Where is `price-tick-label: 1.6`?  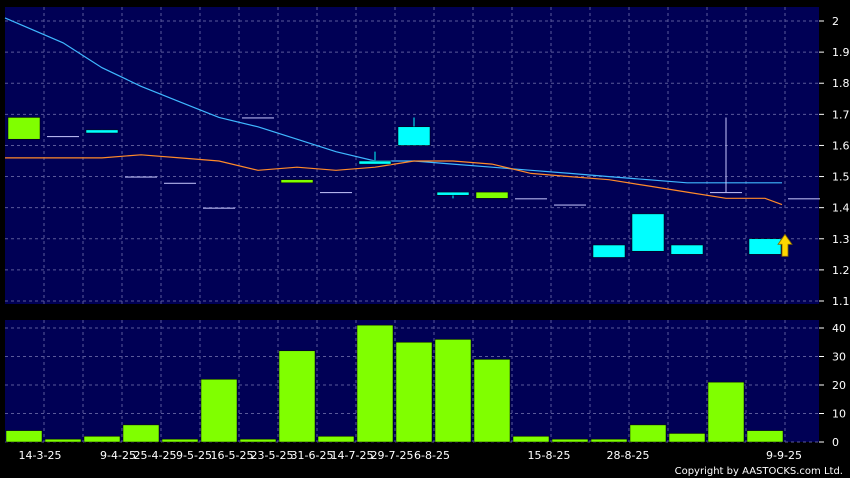
price-tick-label: 1.6 is located at coordinates (841, 145).